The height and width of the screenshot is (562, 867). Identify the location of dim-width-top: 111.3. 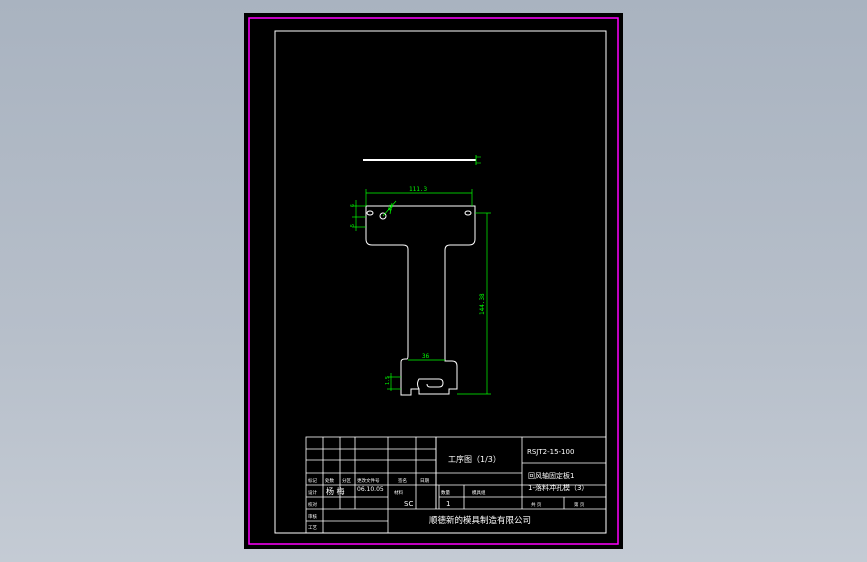
(418, 189).